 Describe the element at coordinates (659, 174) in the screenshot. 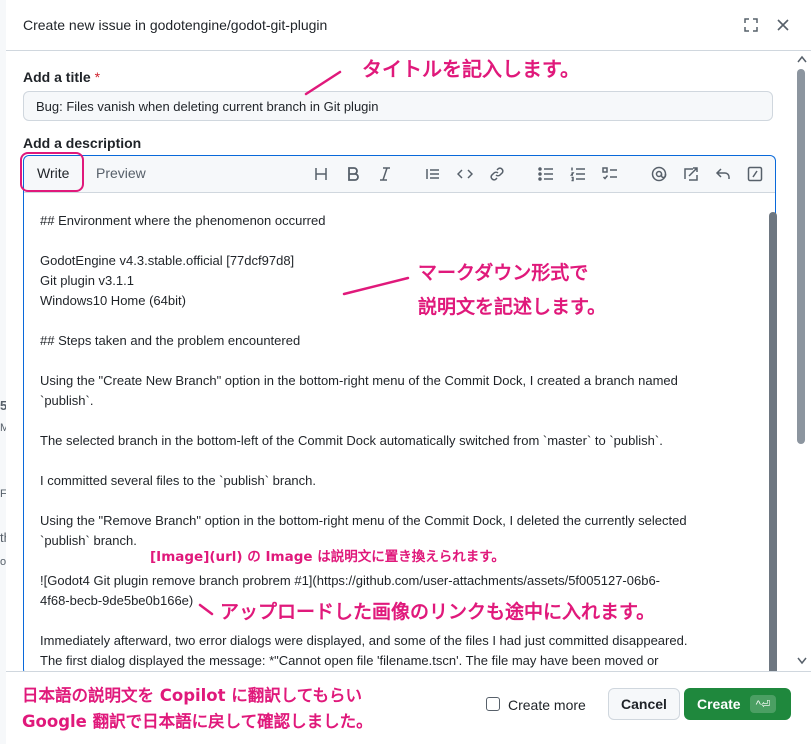

I see `mention-icon` at that location.